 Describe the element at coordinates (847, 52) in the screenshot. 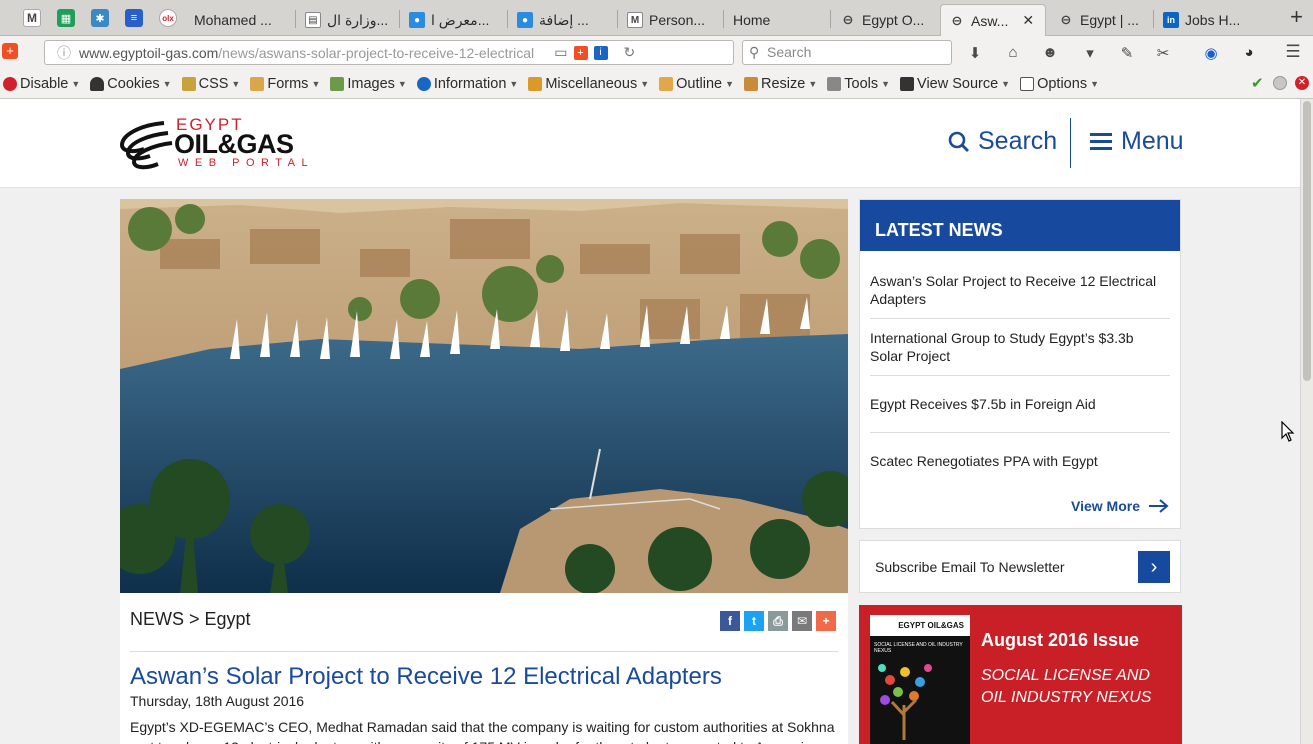

I see `search-input: ⚲ Search` at that location.